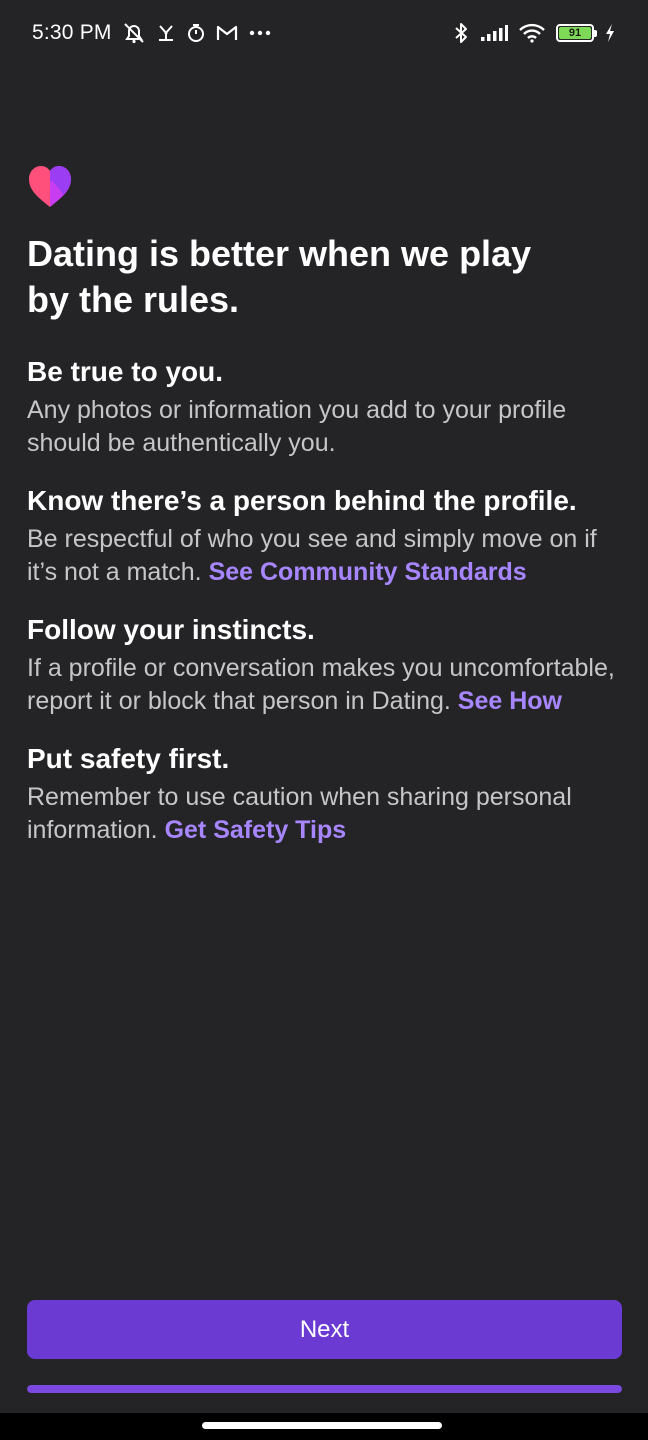 Image resolution: width=648 pixels, height=1440 pixels. What do you see at coordinates (134, 33) in the screenshot?
I see `alarm-off-icon` at bounding box center [134, 33].